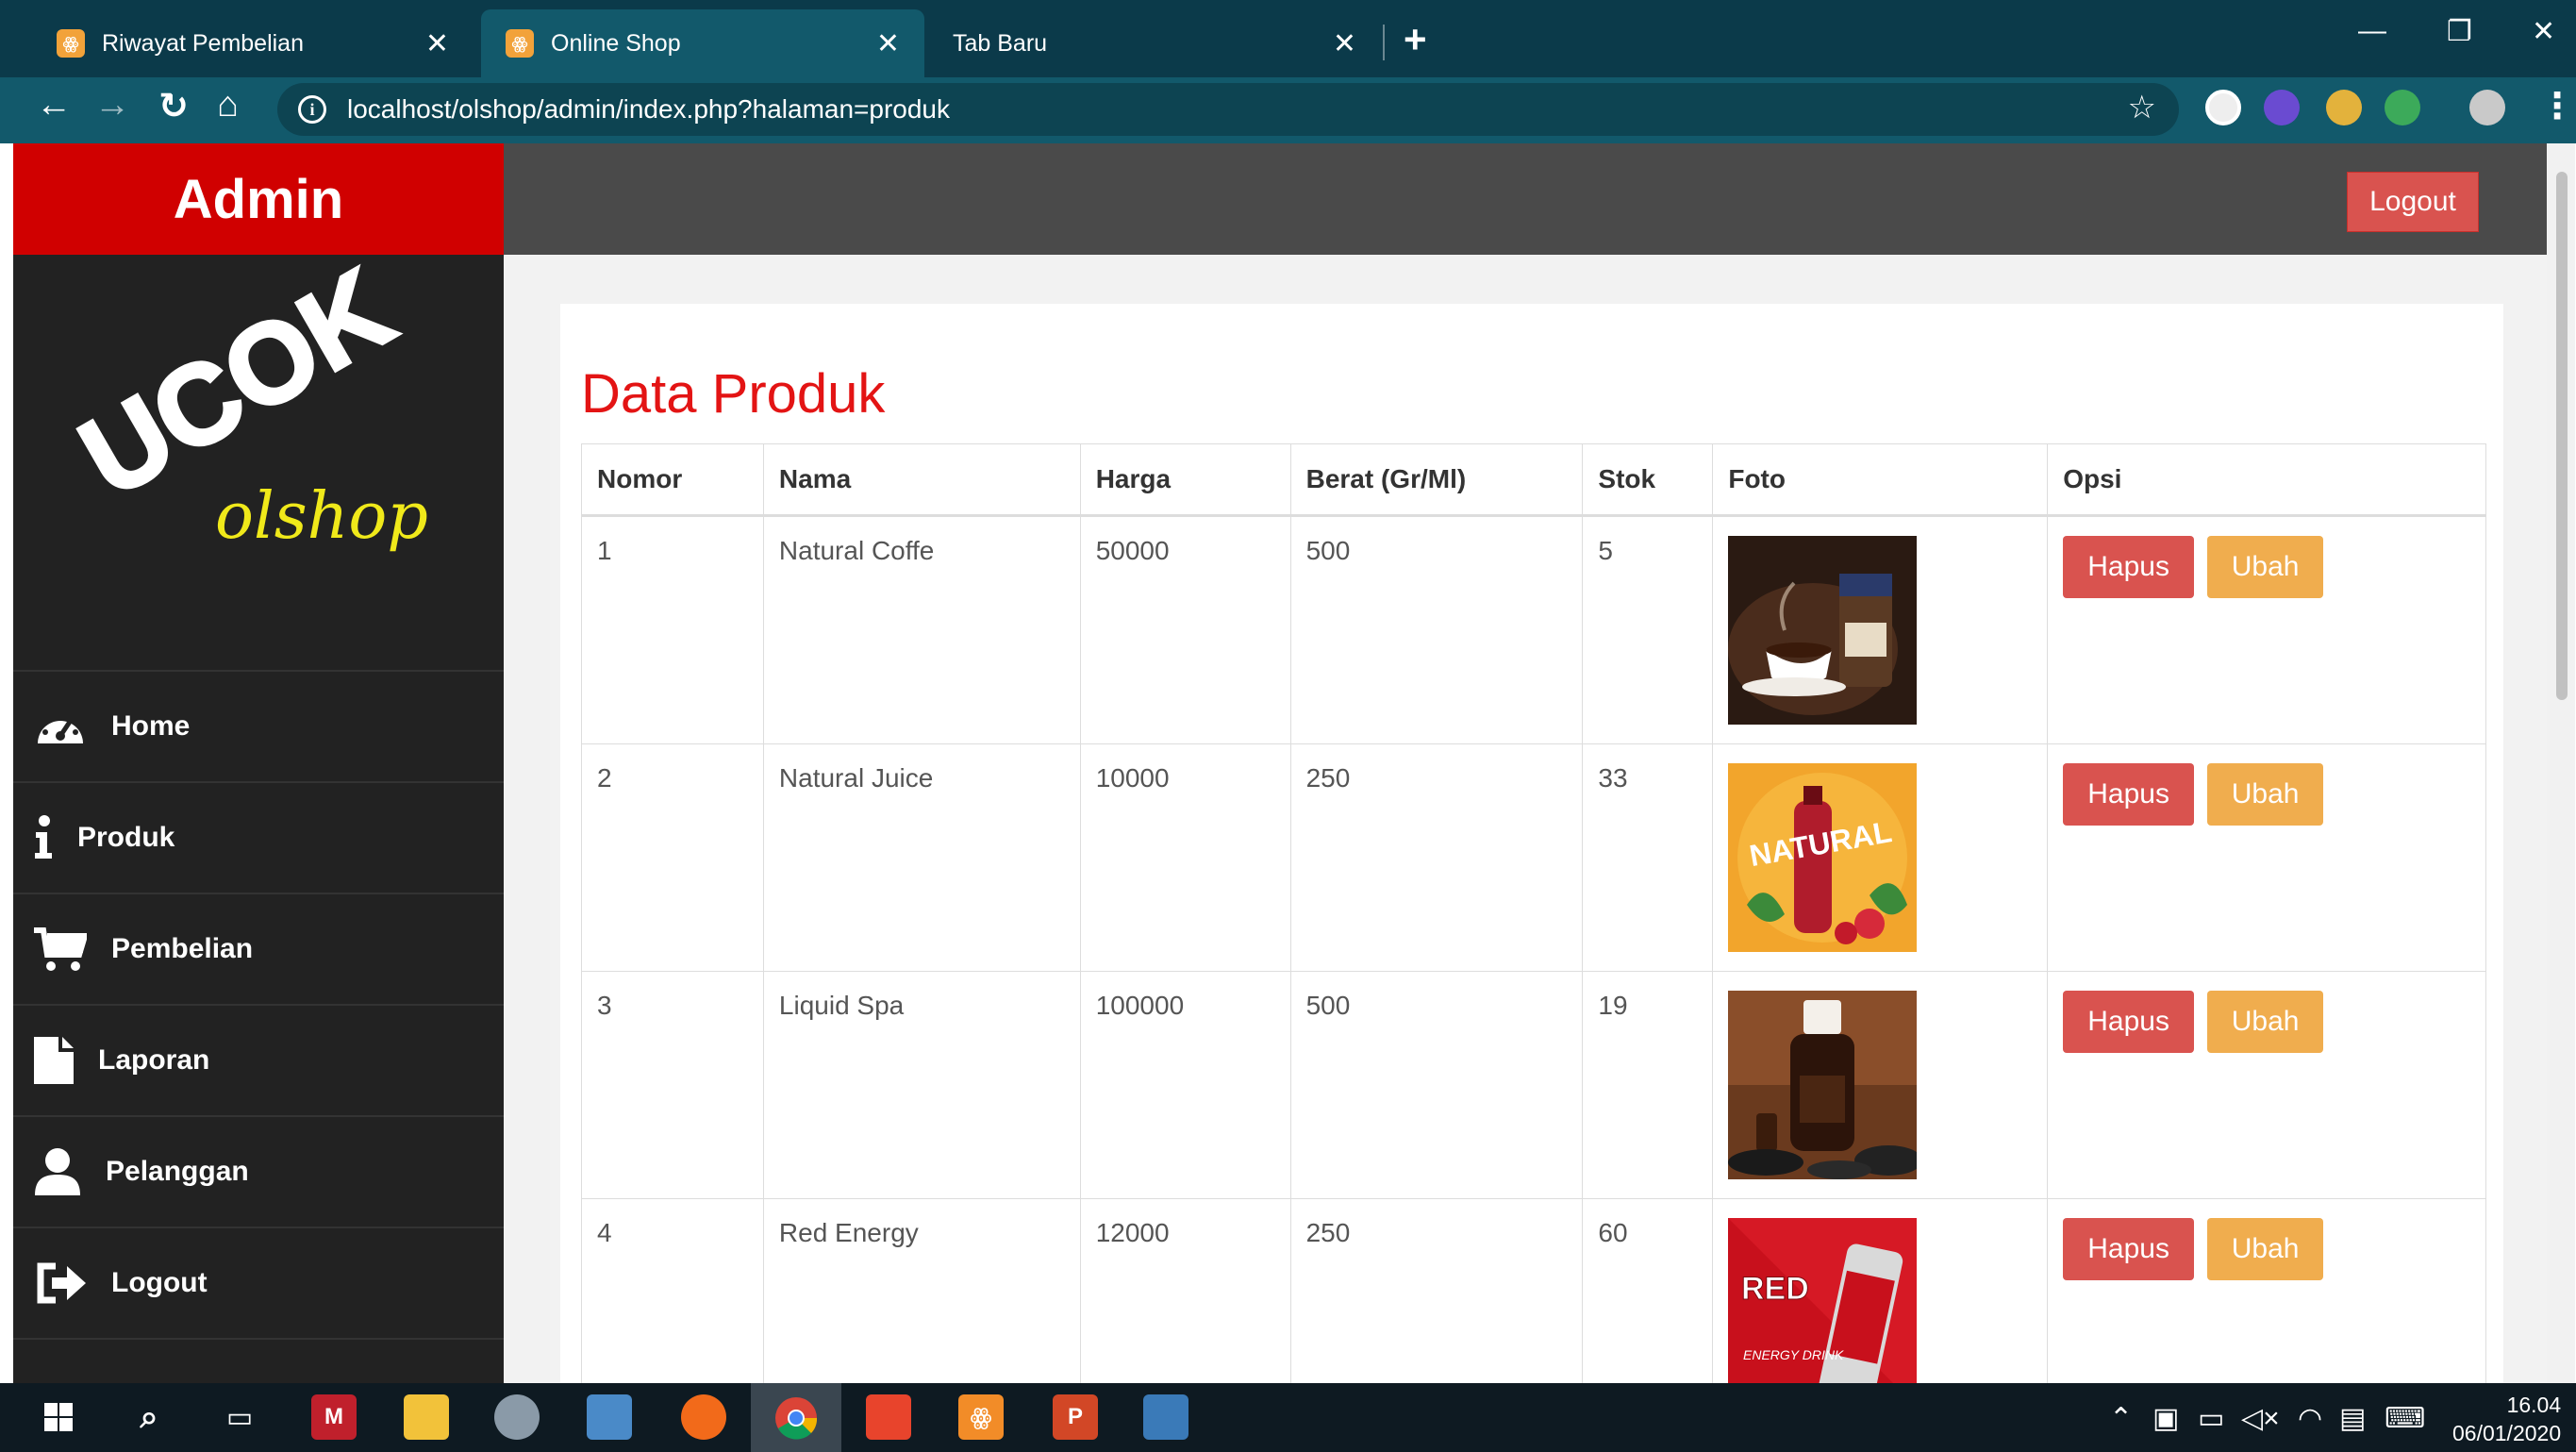 The image size is (2576, 1452). Describe the element at coordinates (154, 1060) in the screenshot. I see `sidebar-item-label: Laporan` at that location.